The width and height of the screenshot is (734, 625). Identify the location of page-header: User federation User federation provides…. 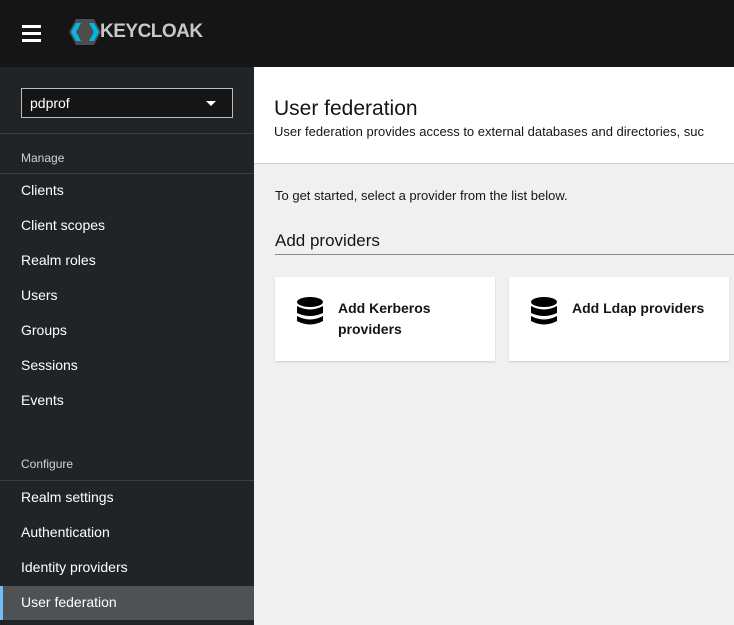
(494, 115).